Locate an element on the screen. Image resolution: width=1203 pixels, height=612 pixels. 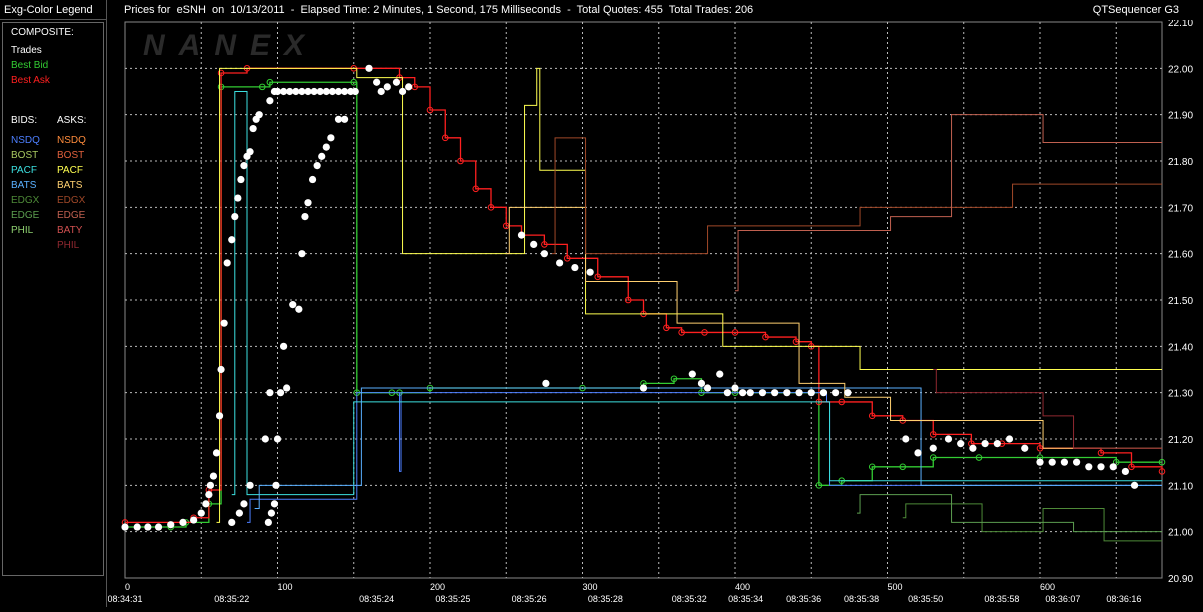
x-tick-label: 300 is located at coordinates (590, 587).